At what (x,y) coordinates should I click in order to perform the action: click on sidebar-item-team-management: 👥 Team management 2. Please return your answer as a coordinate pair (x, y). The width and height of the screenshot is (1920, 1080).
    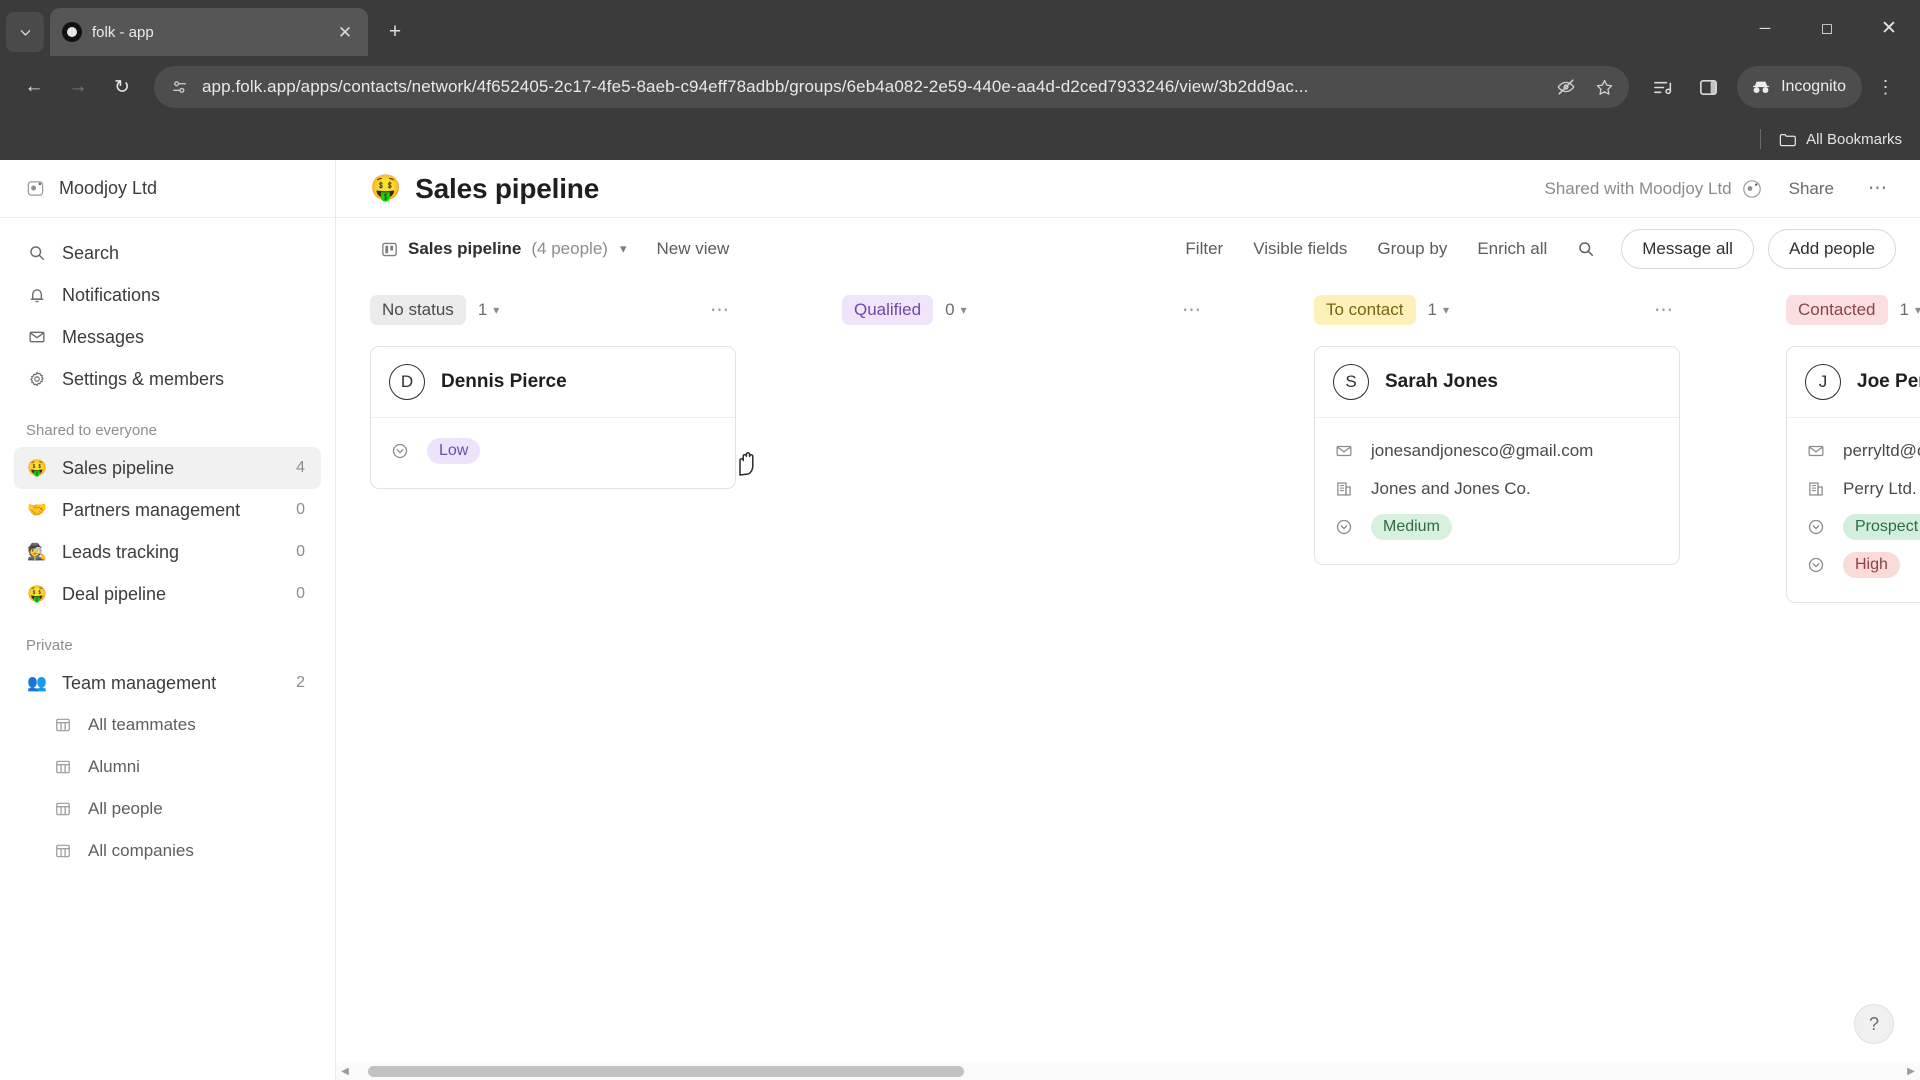
    Looking at the image, I should click on (167, 683).